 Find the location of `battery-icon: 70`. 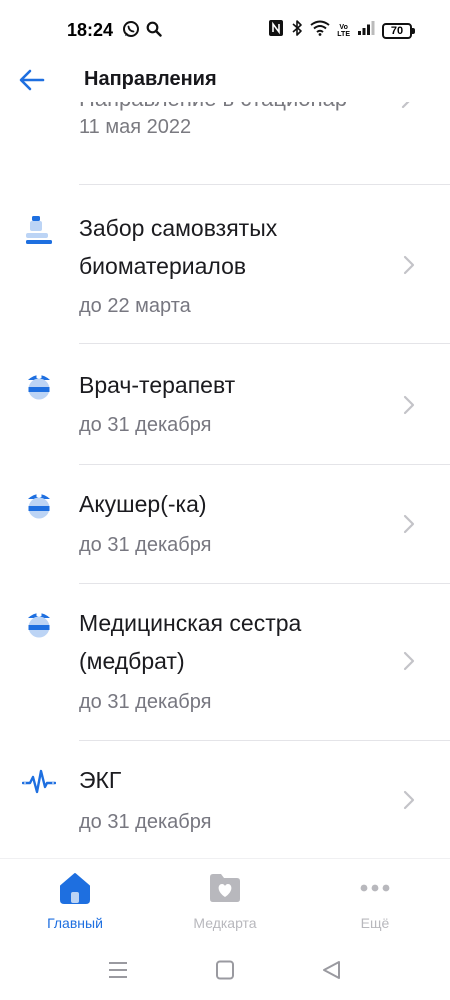

battery-icon: 70 is located at coordinates (398, 30).